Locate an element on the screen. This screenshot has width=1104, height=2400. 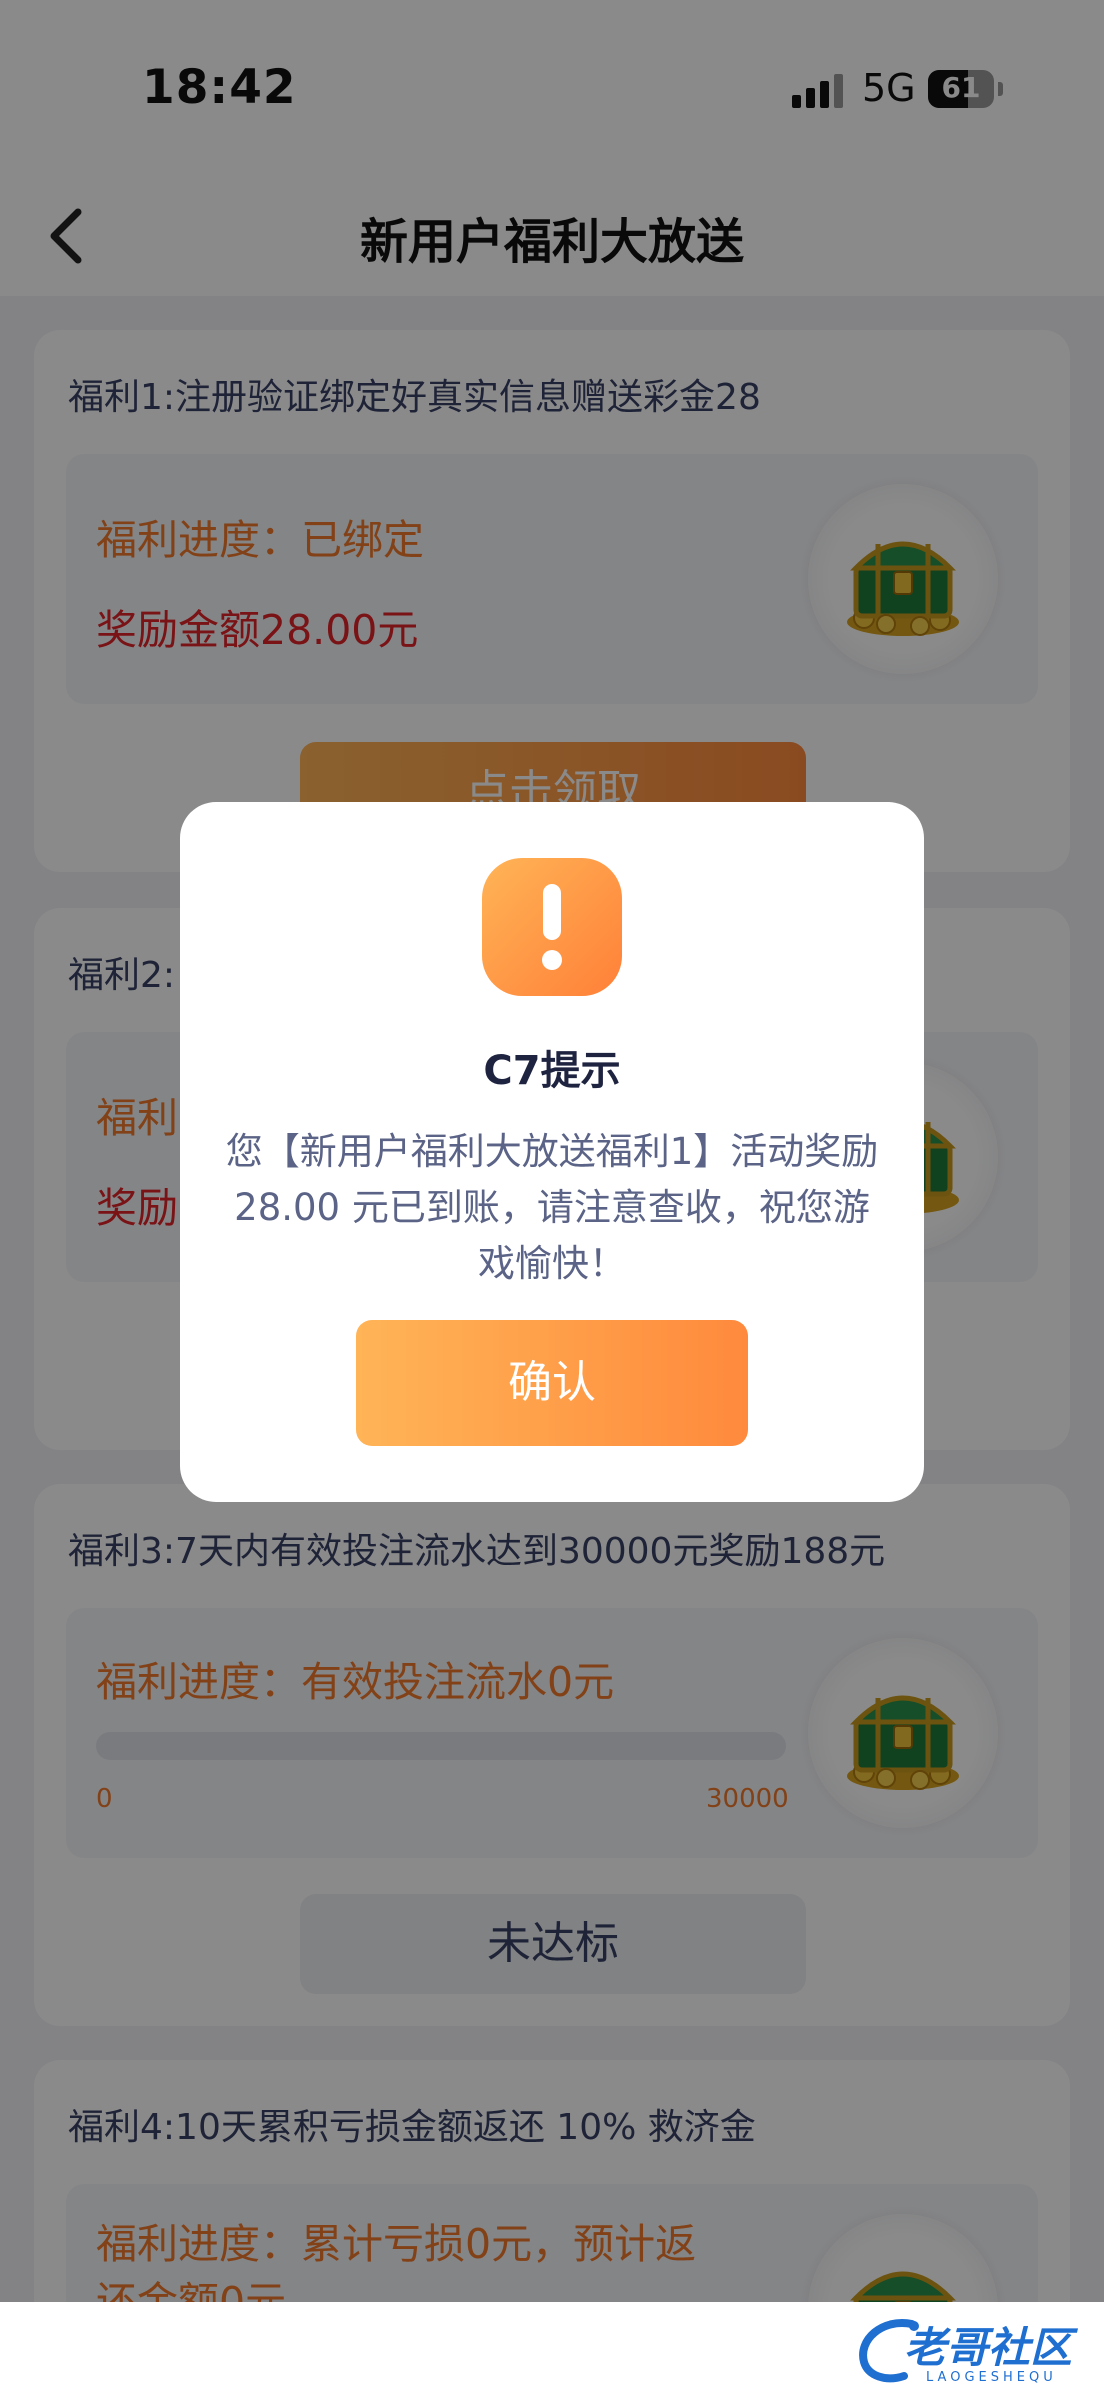
confirm-button: 确认 is located at coordinates (552, 1383).